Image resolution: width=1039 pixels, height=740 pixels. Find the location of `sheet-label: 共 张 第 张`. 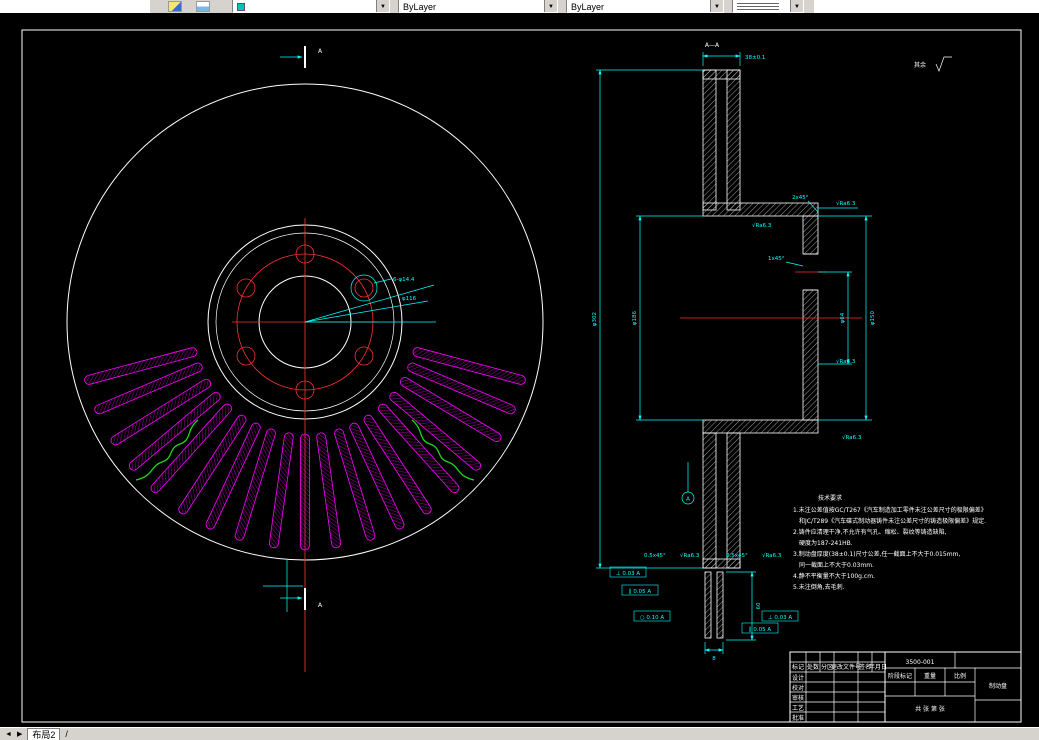

sheet-label: 共 张 第 张 is located at coordinates (930, 709).